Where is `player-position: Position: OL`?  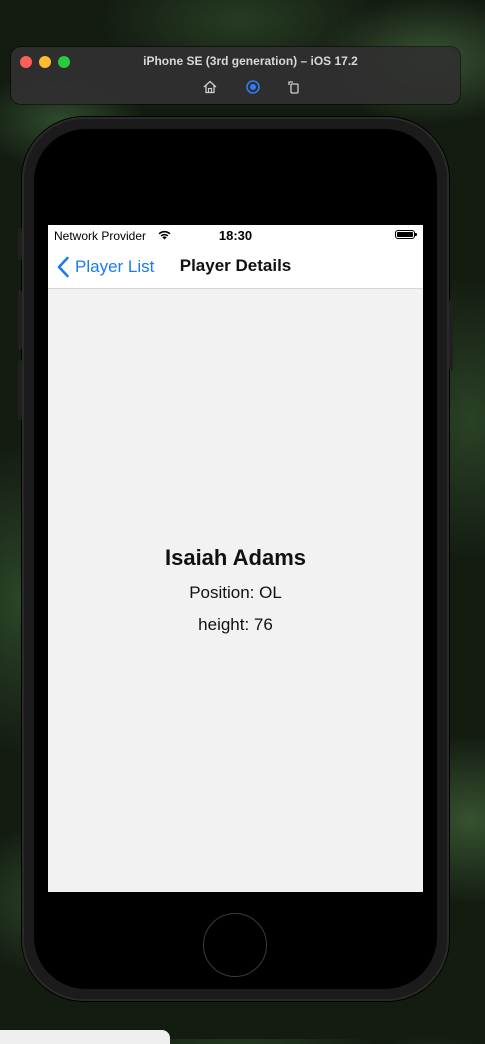
player-position: Position: OL is located at coordinates (235, 592).